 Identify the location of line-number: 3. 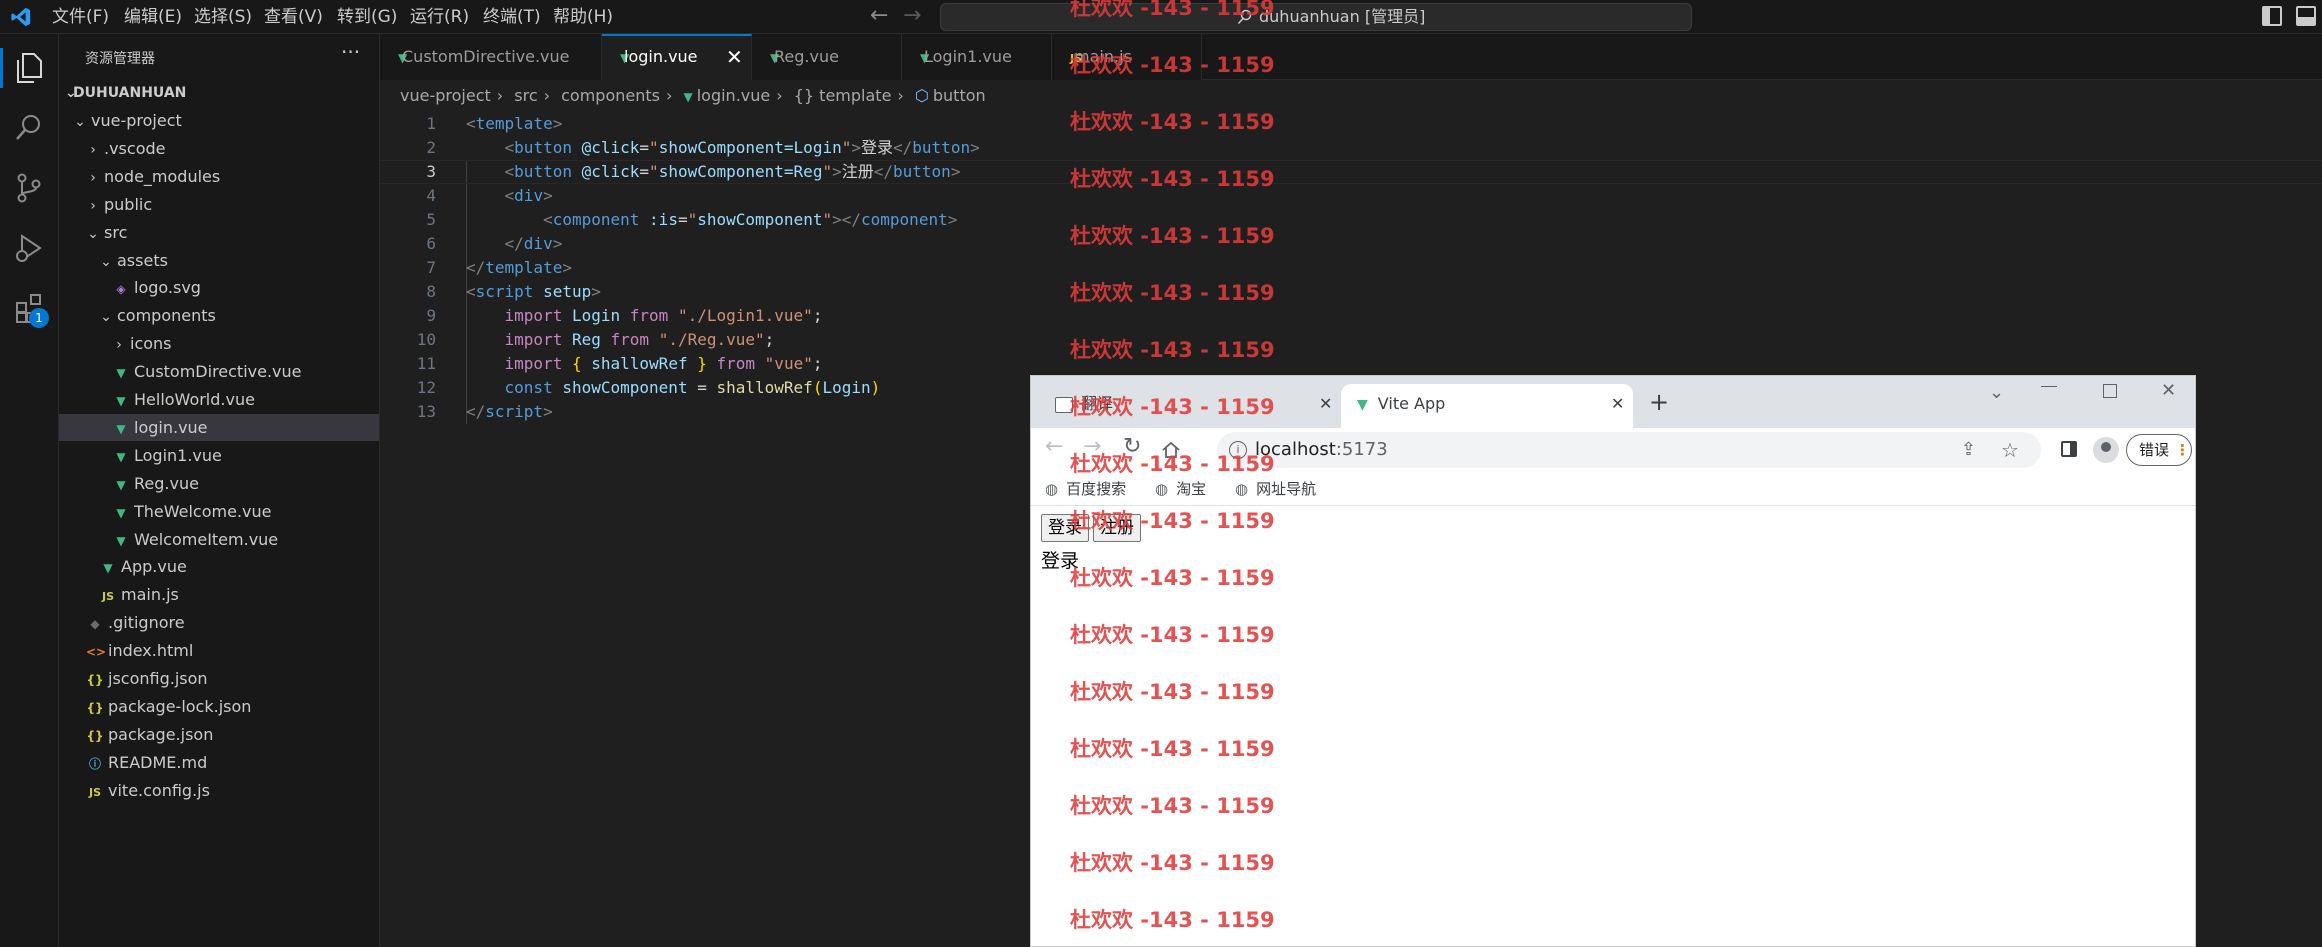
(431, 171).